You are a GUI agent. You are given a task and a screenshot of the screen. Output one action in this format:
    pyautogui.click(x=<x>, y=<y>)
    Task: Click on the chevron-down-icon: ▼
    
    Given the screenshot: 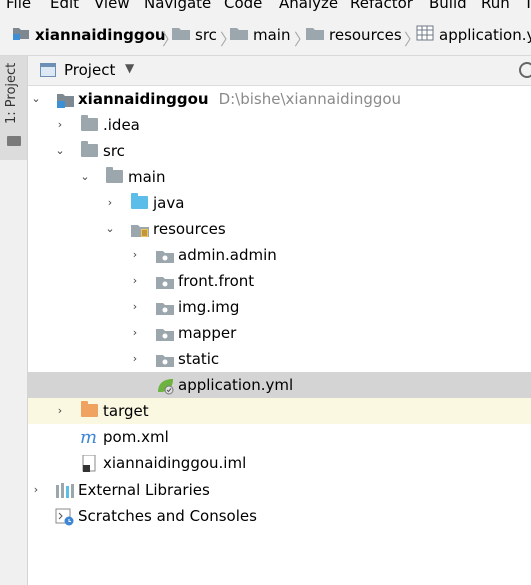 What is the action you would take?
    pyautogui.click(x=129, y=68)
    